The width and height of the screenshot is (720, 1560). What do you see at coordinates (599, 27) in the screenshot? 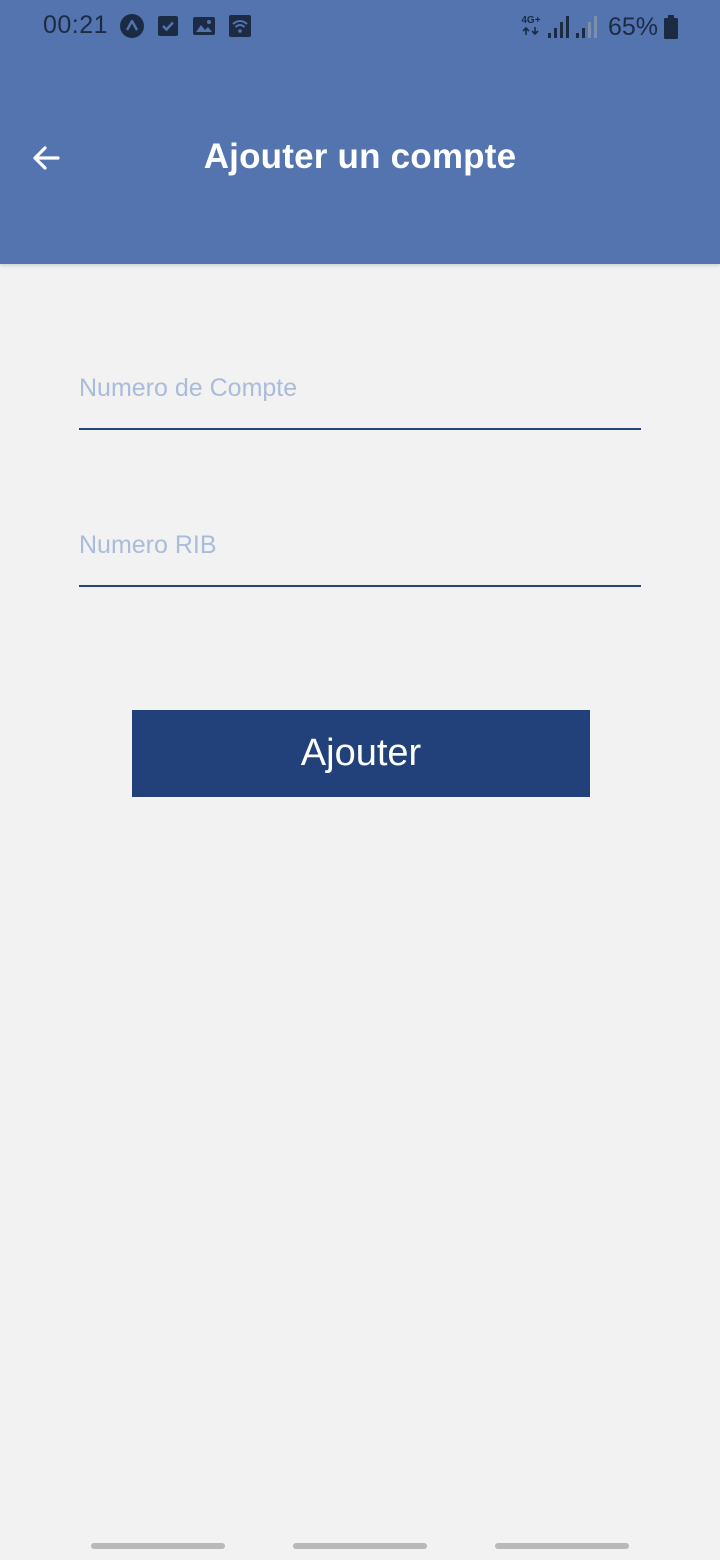
I see `status-right-group: 4G+ 65%` at bounding box center [599, 27].